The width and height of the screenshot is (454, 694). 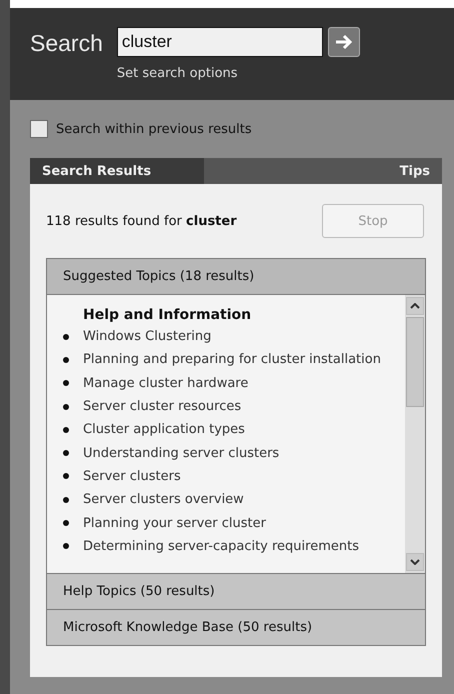 I want to click on checkbox, so click(x=39, y=129).